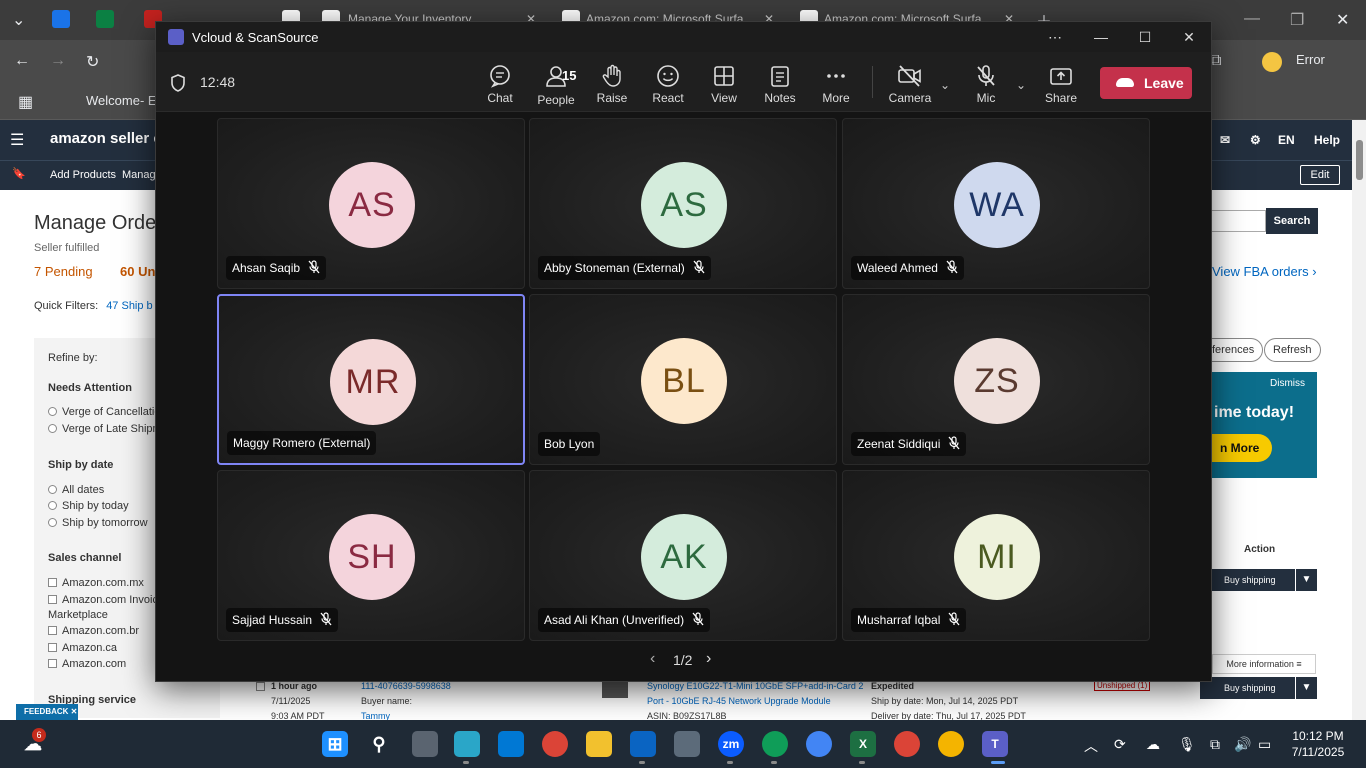  What do you see at coordinates (93, 631) in the screenshot?
I see `filter-option: Amazon.com.br` at bounding box center [93, 631].